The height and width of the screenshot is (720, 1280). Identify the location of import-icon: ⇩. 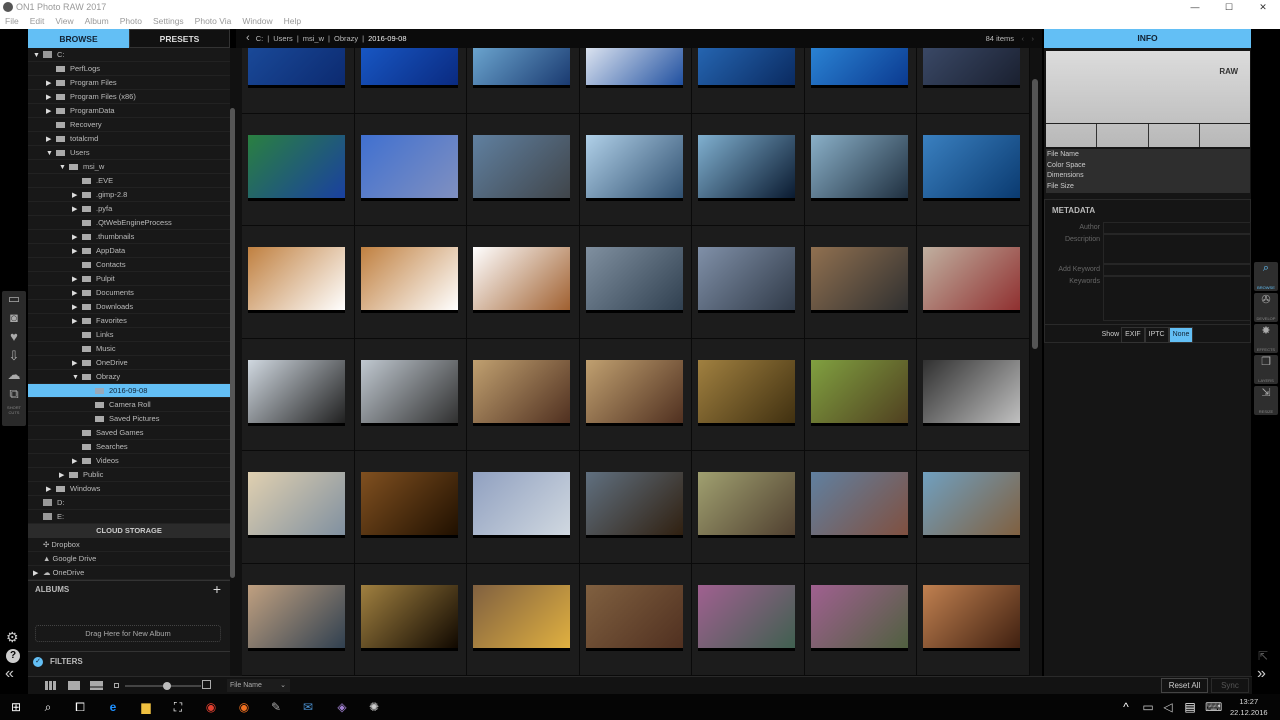
(14, 357).